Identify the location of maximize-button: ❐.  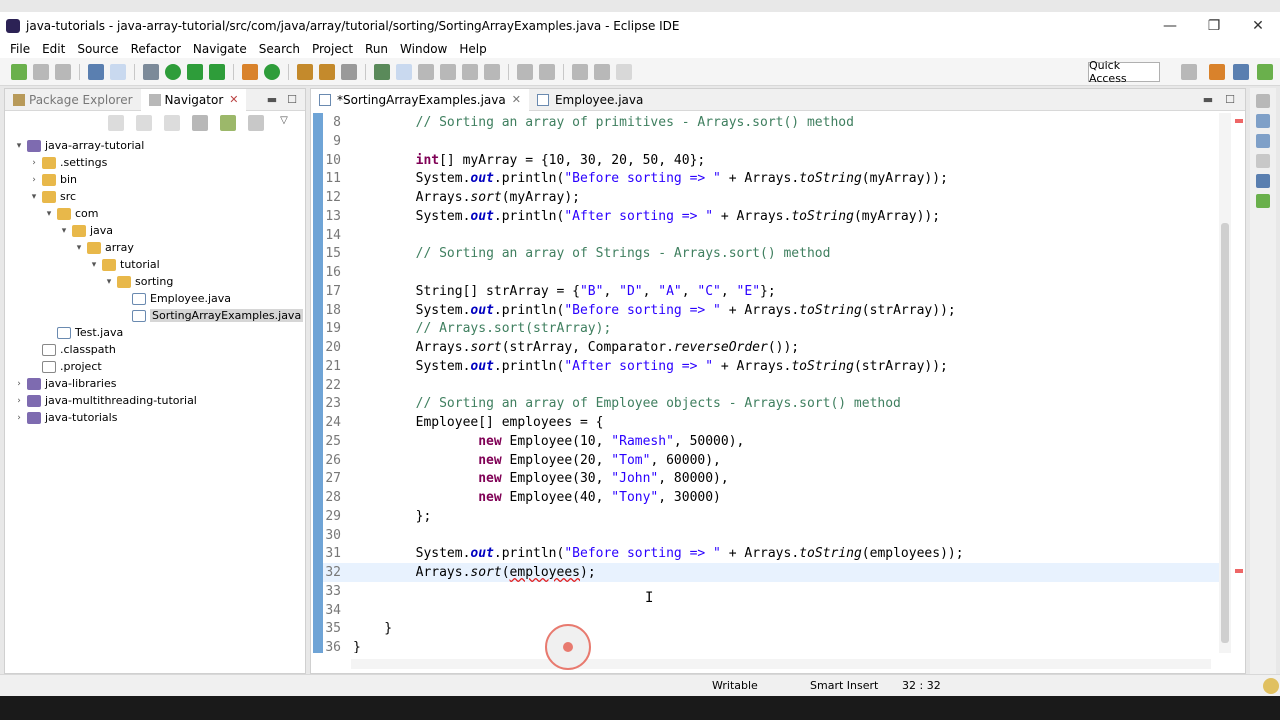
(1214, 26).